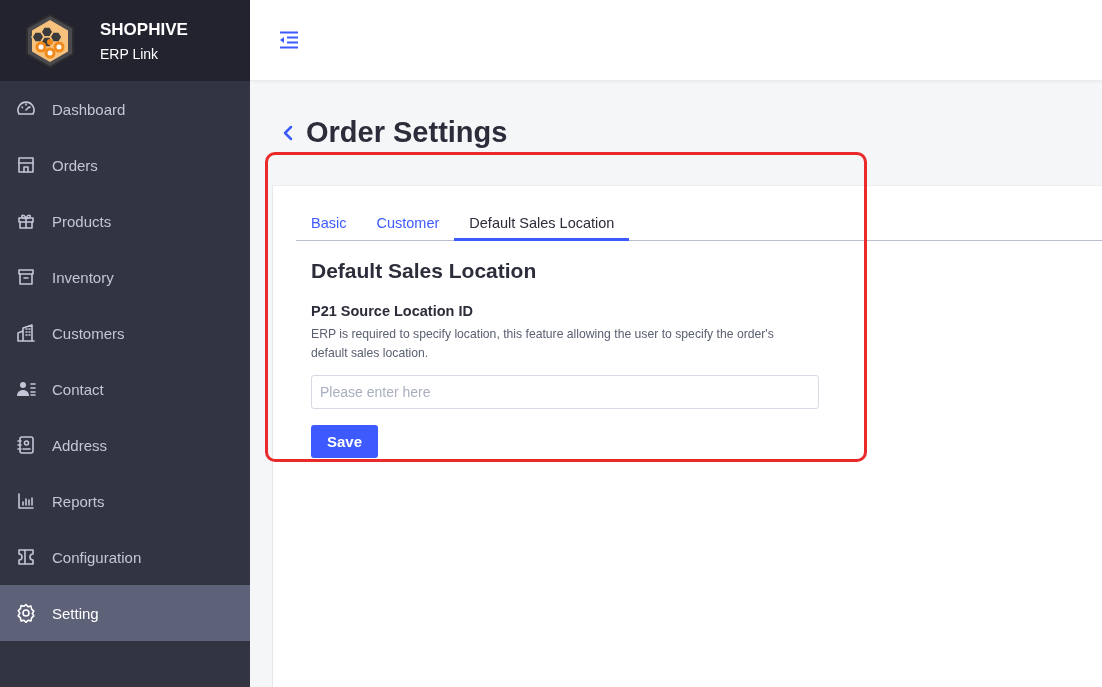 The width and height of the screenshot is (1102, 687). Describe the element at coordinates (125, 557) in the screenshot. I see `sidebar-item: Configuration` at that location.